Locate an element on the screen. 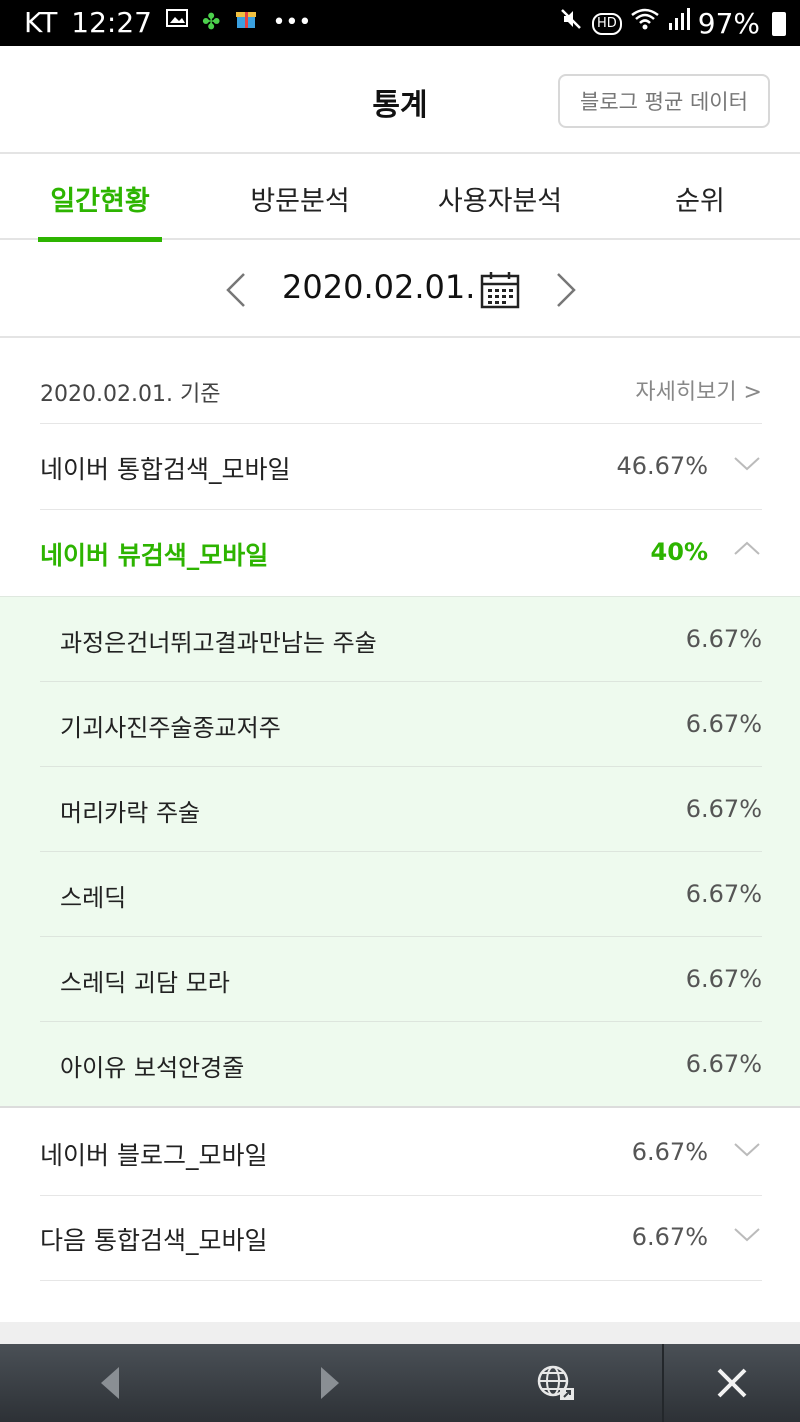 This screenshot has height=1422, width=800. browser-toolbar is located at coordinates (400, 1383).